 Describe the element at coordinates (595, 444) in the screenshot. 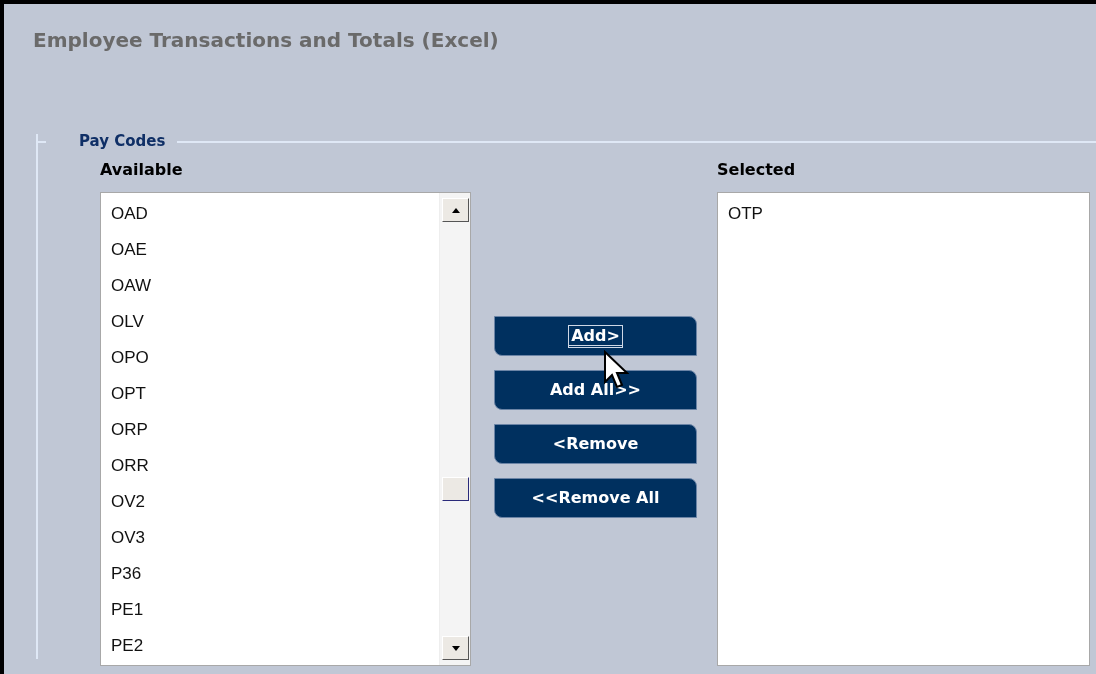

I see `transfer-button: <Remove` at that location.